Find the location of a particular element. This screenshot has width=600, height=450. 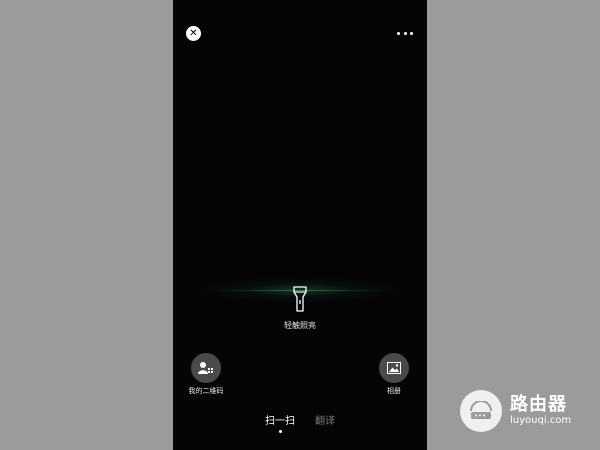

album-button: 相册 is located at coordinates (394, 374).